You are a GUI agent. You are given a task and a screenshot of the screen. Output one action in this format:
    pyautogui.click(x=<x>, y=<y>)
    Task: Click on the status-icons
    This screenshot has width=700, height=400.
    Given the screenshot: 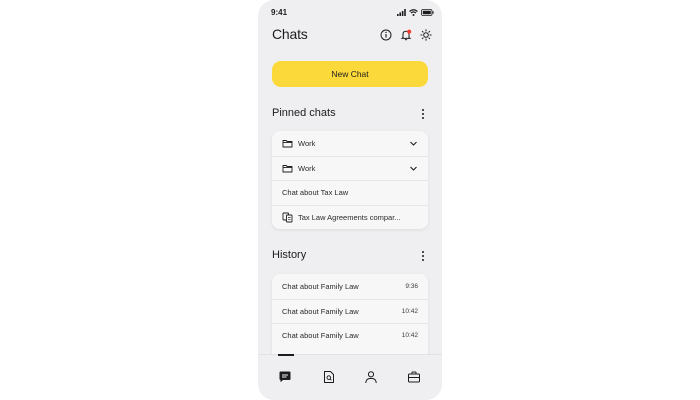 What is the action you would take?
    pyautogui.click(x=415, y=12)
    